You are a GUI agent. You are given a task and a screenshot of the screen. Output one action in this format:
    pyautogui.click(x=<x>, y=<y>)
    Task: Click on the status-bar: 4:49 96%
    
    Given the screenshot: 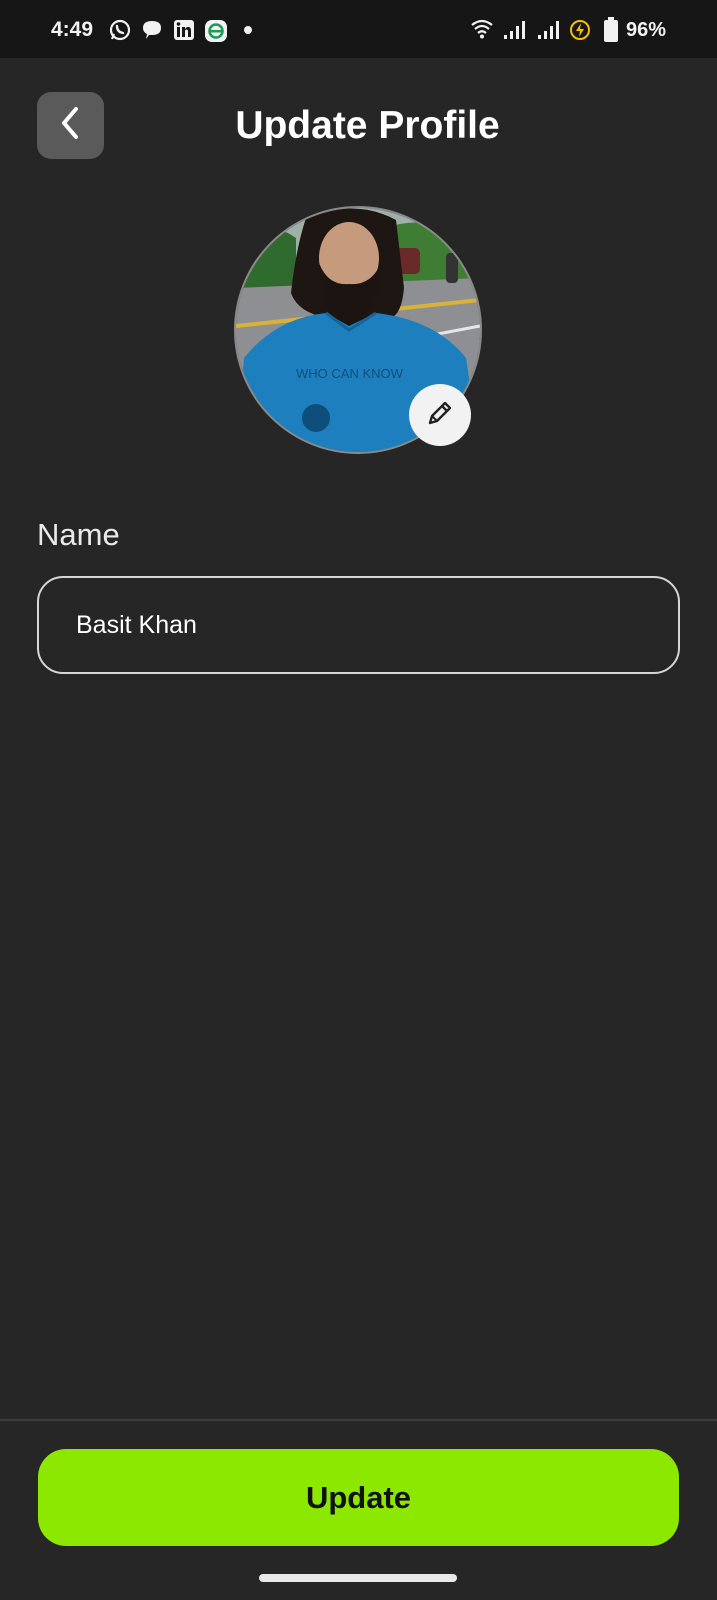 What is the action you would take?
    pyautogui.click(x=358, y=29)
    